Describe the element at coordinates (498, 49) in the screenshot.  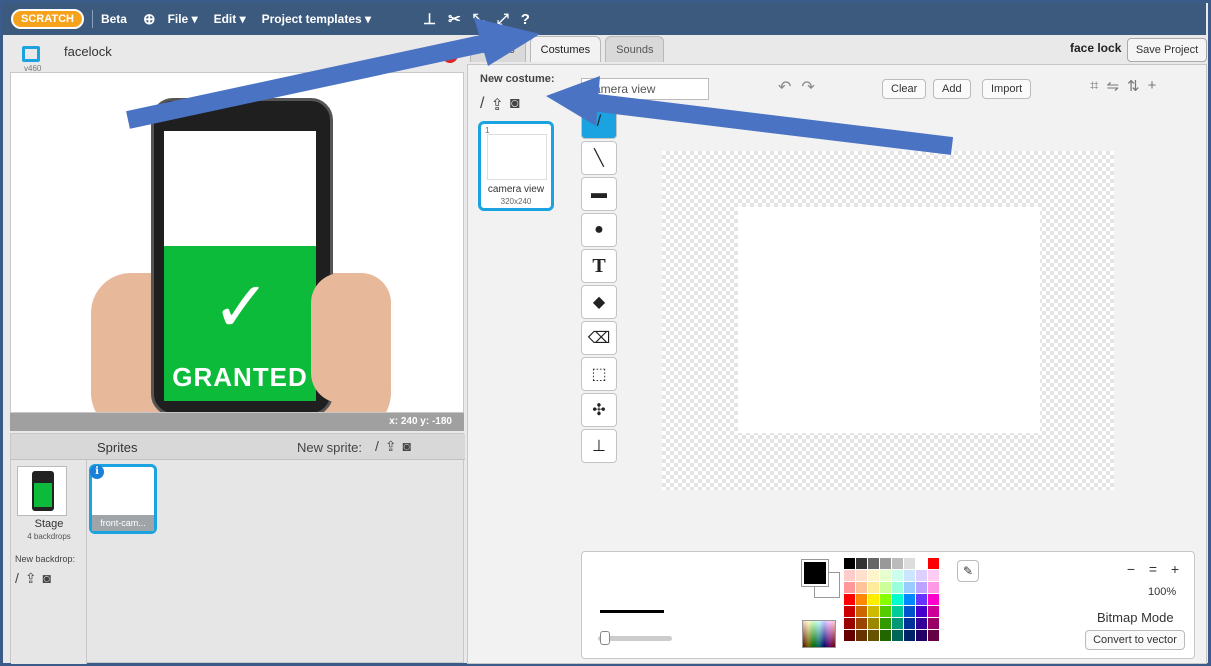
I see `tab-scripts: Scripts` at that location.